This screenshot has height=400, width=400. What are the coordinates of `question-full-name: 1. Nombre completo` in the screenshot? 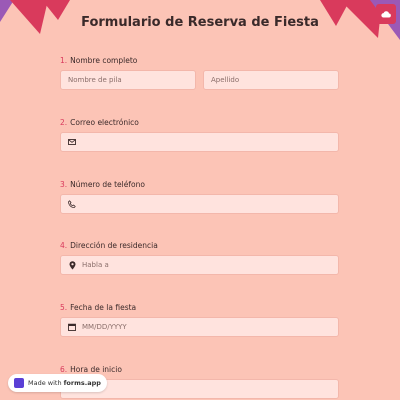 It's located at (99, 60).